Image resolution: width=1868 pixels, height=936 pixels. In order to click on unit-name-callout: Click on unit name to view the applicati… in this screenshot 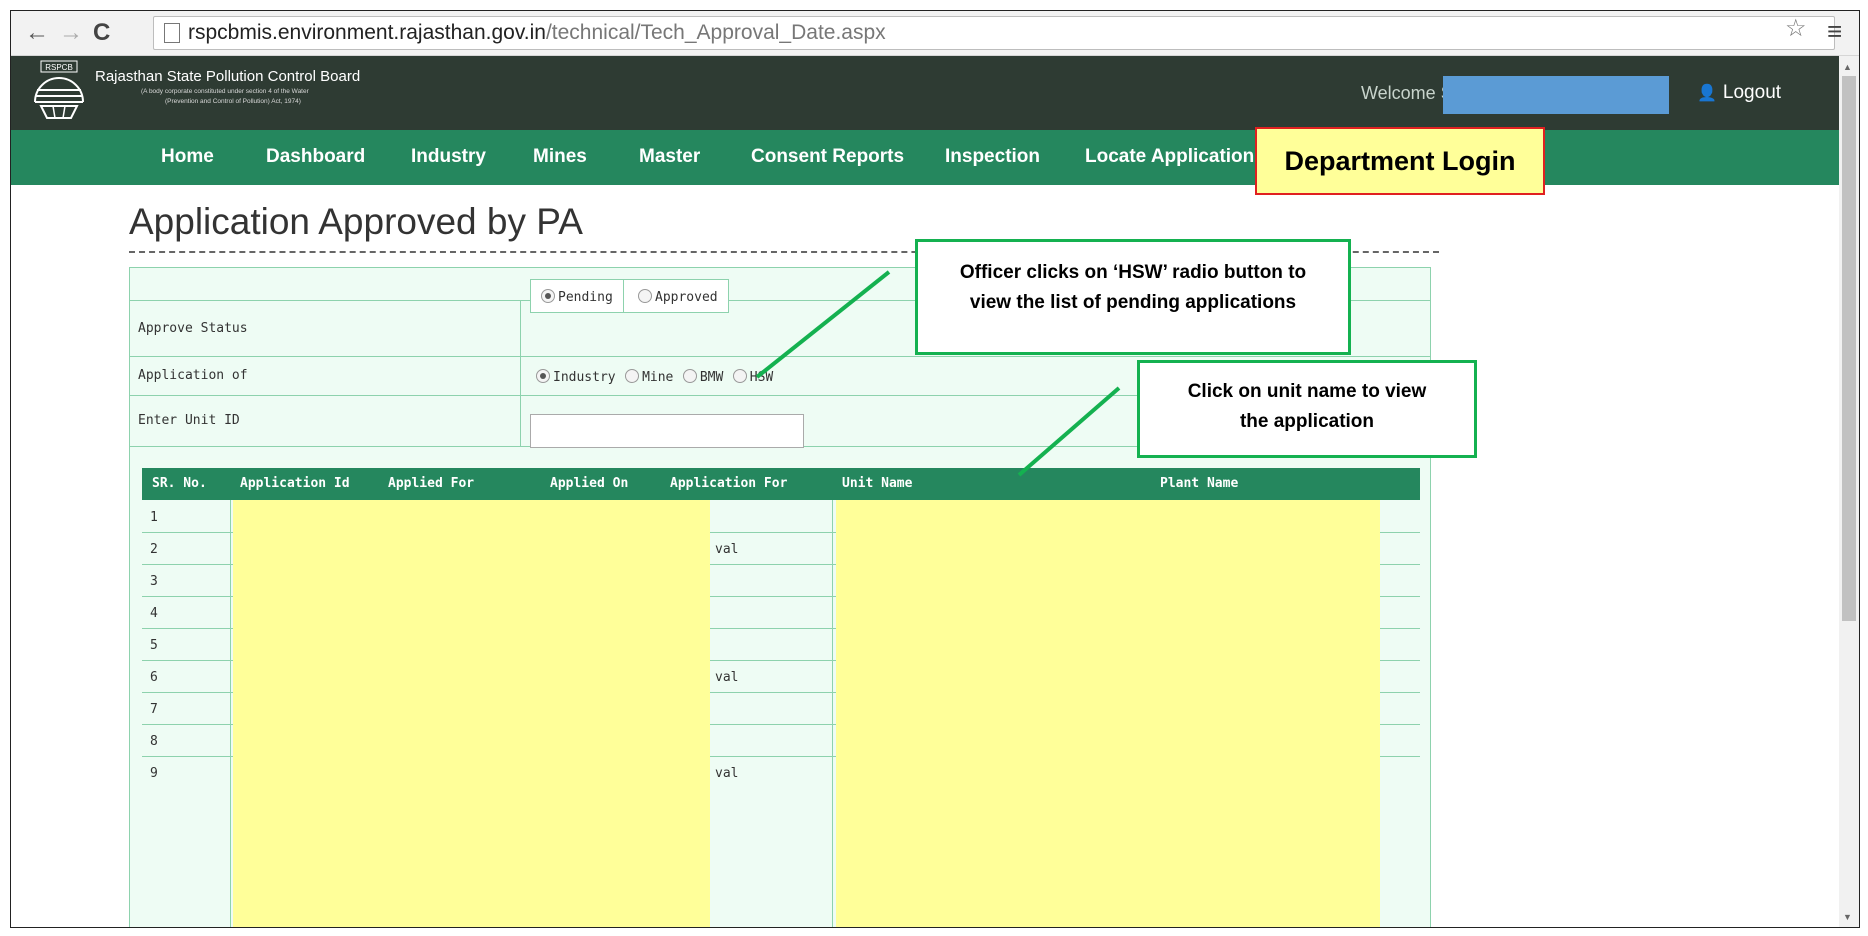, I will do `click(1307, 409)`.